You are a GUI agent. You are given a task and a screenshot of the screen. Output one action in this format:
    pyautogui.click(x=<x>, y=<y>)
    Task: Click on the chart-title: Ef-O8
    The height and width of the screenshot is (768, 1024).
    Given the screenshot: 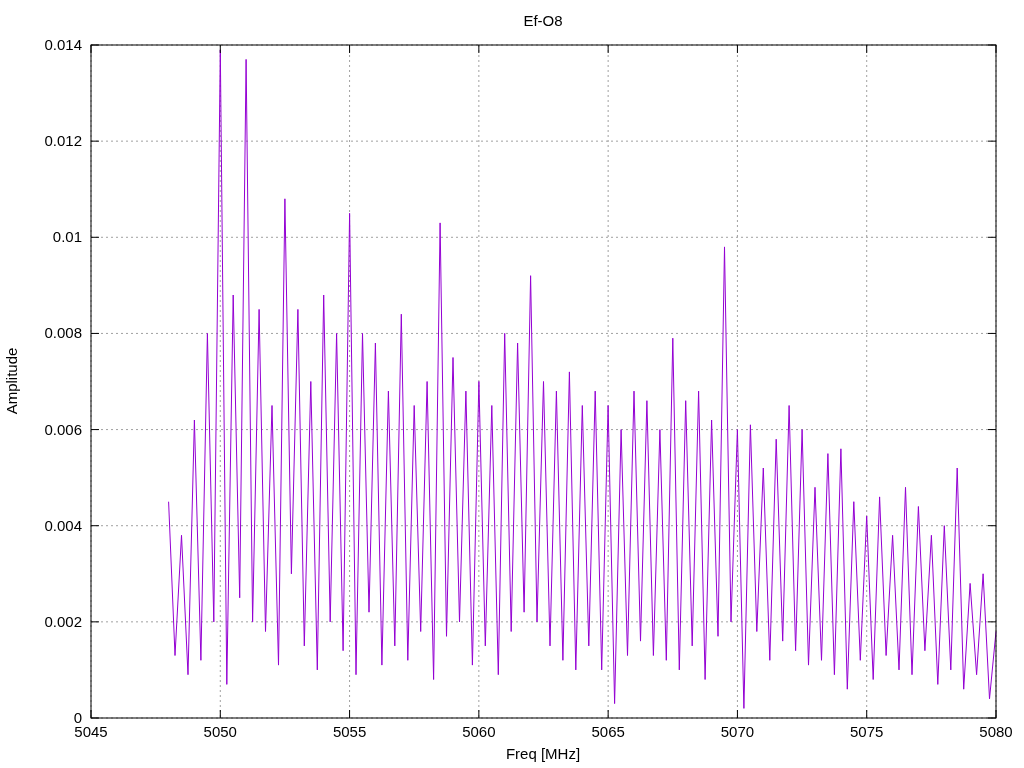 What is the action you would take?
    pyautogui.click(x=543, y=20)
    